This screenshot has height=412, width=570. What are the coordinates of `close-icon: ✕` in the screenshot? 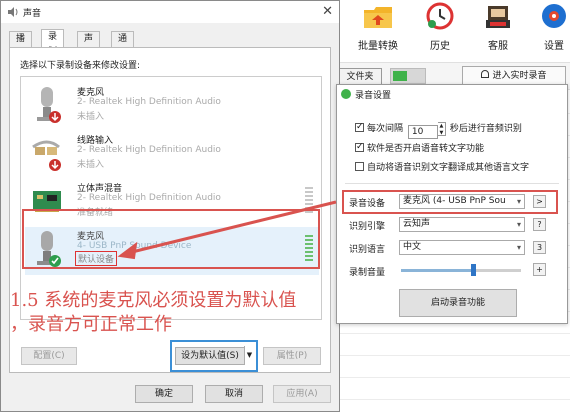 It's located at (327, 11).